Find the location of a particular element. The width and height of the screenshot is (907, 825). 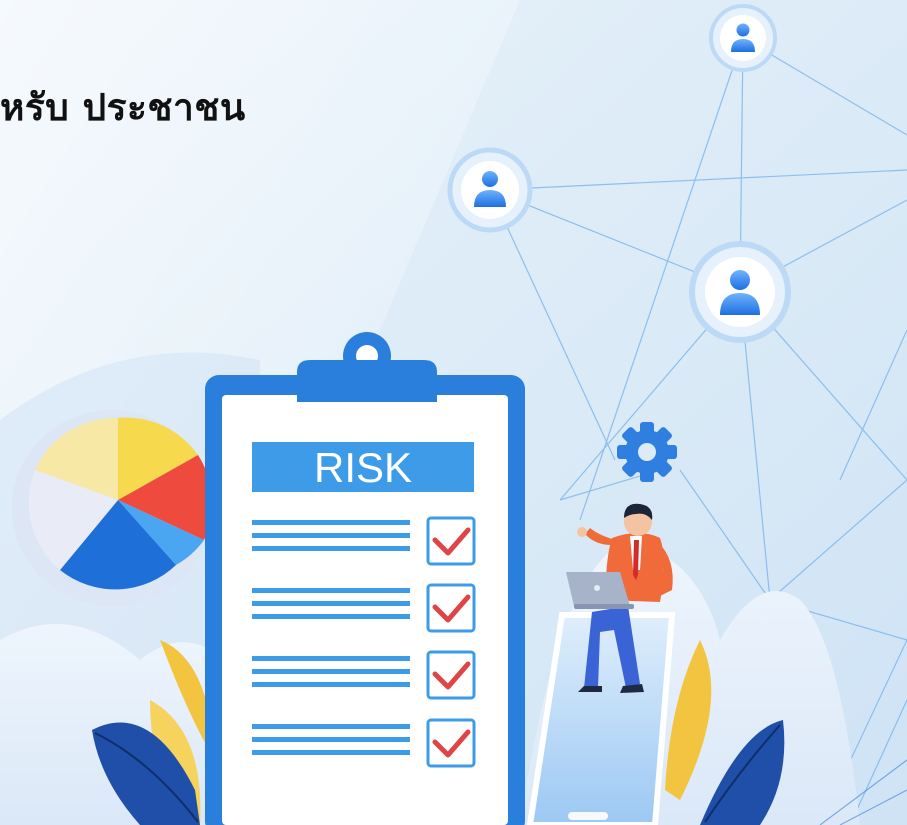

risk-label: RISK is located at coordinates (363, 467).